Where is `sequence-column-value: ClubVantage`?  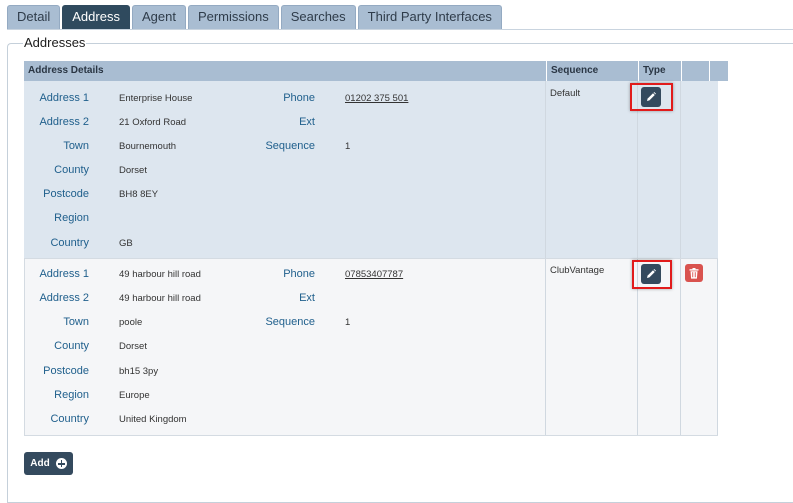
sequence-column-value: ClubVantage is located at coordinates (577, 270).